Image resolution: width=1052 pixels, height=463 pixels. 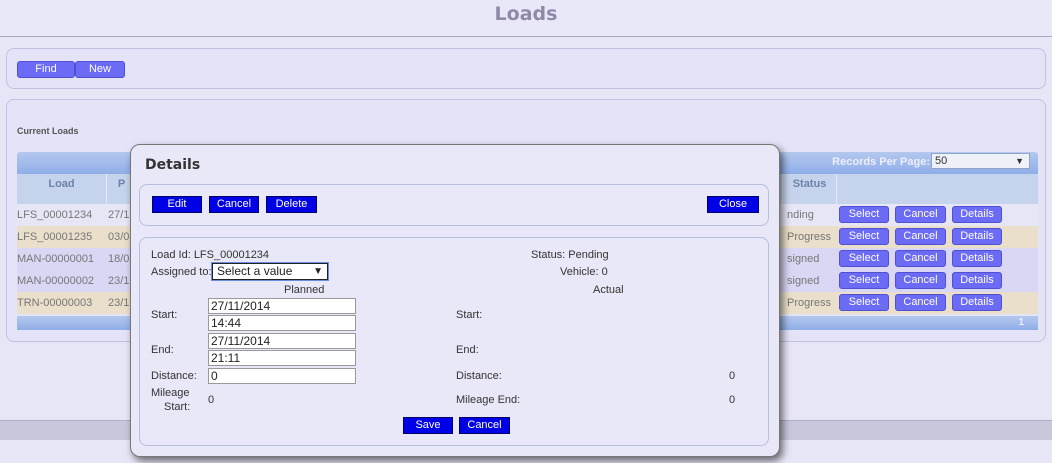 I want to click on dialog-title: Details, so click(x=173, y=165).